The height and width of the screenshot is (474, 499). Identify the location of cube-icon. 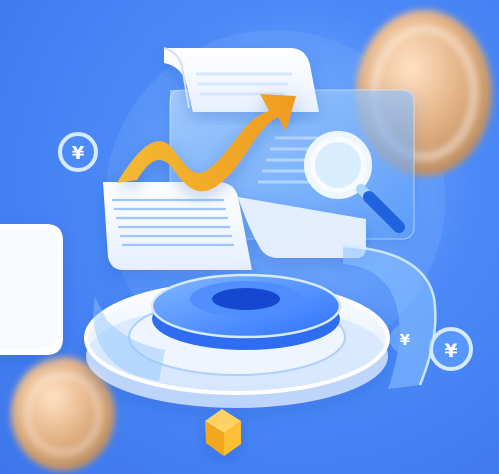
(223, 432).